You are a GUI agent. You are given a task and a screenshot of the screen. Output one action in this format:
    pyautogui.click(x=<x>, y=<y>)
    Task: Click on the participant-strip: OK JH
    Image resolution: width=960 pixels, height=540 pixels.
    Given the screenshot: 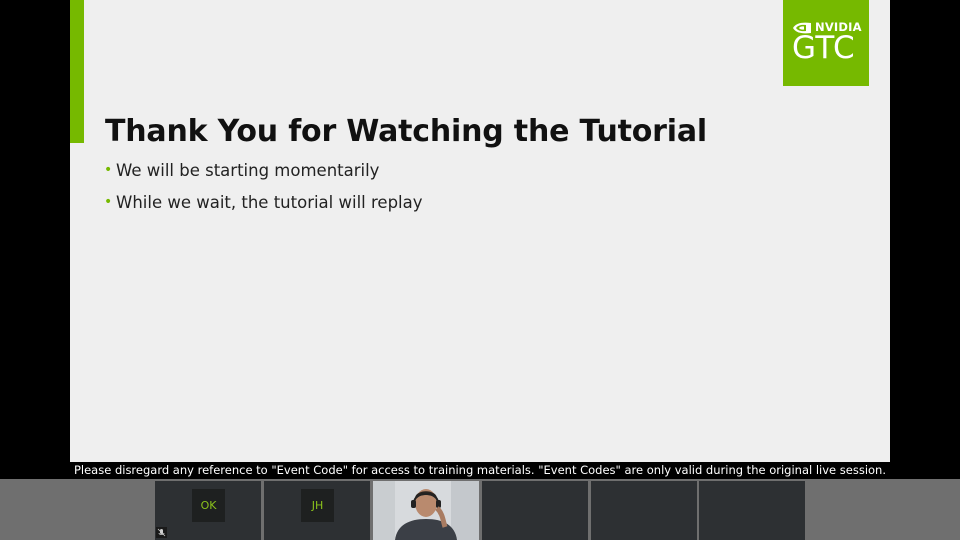 What is the action you would take?
    pyautogui.click(x=480, y=509)
    